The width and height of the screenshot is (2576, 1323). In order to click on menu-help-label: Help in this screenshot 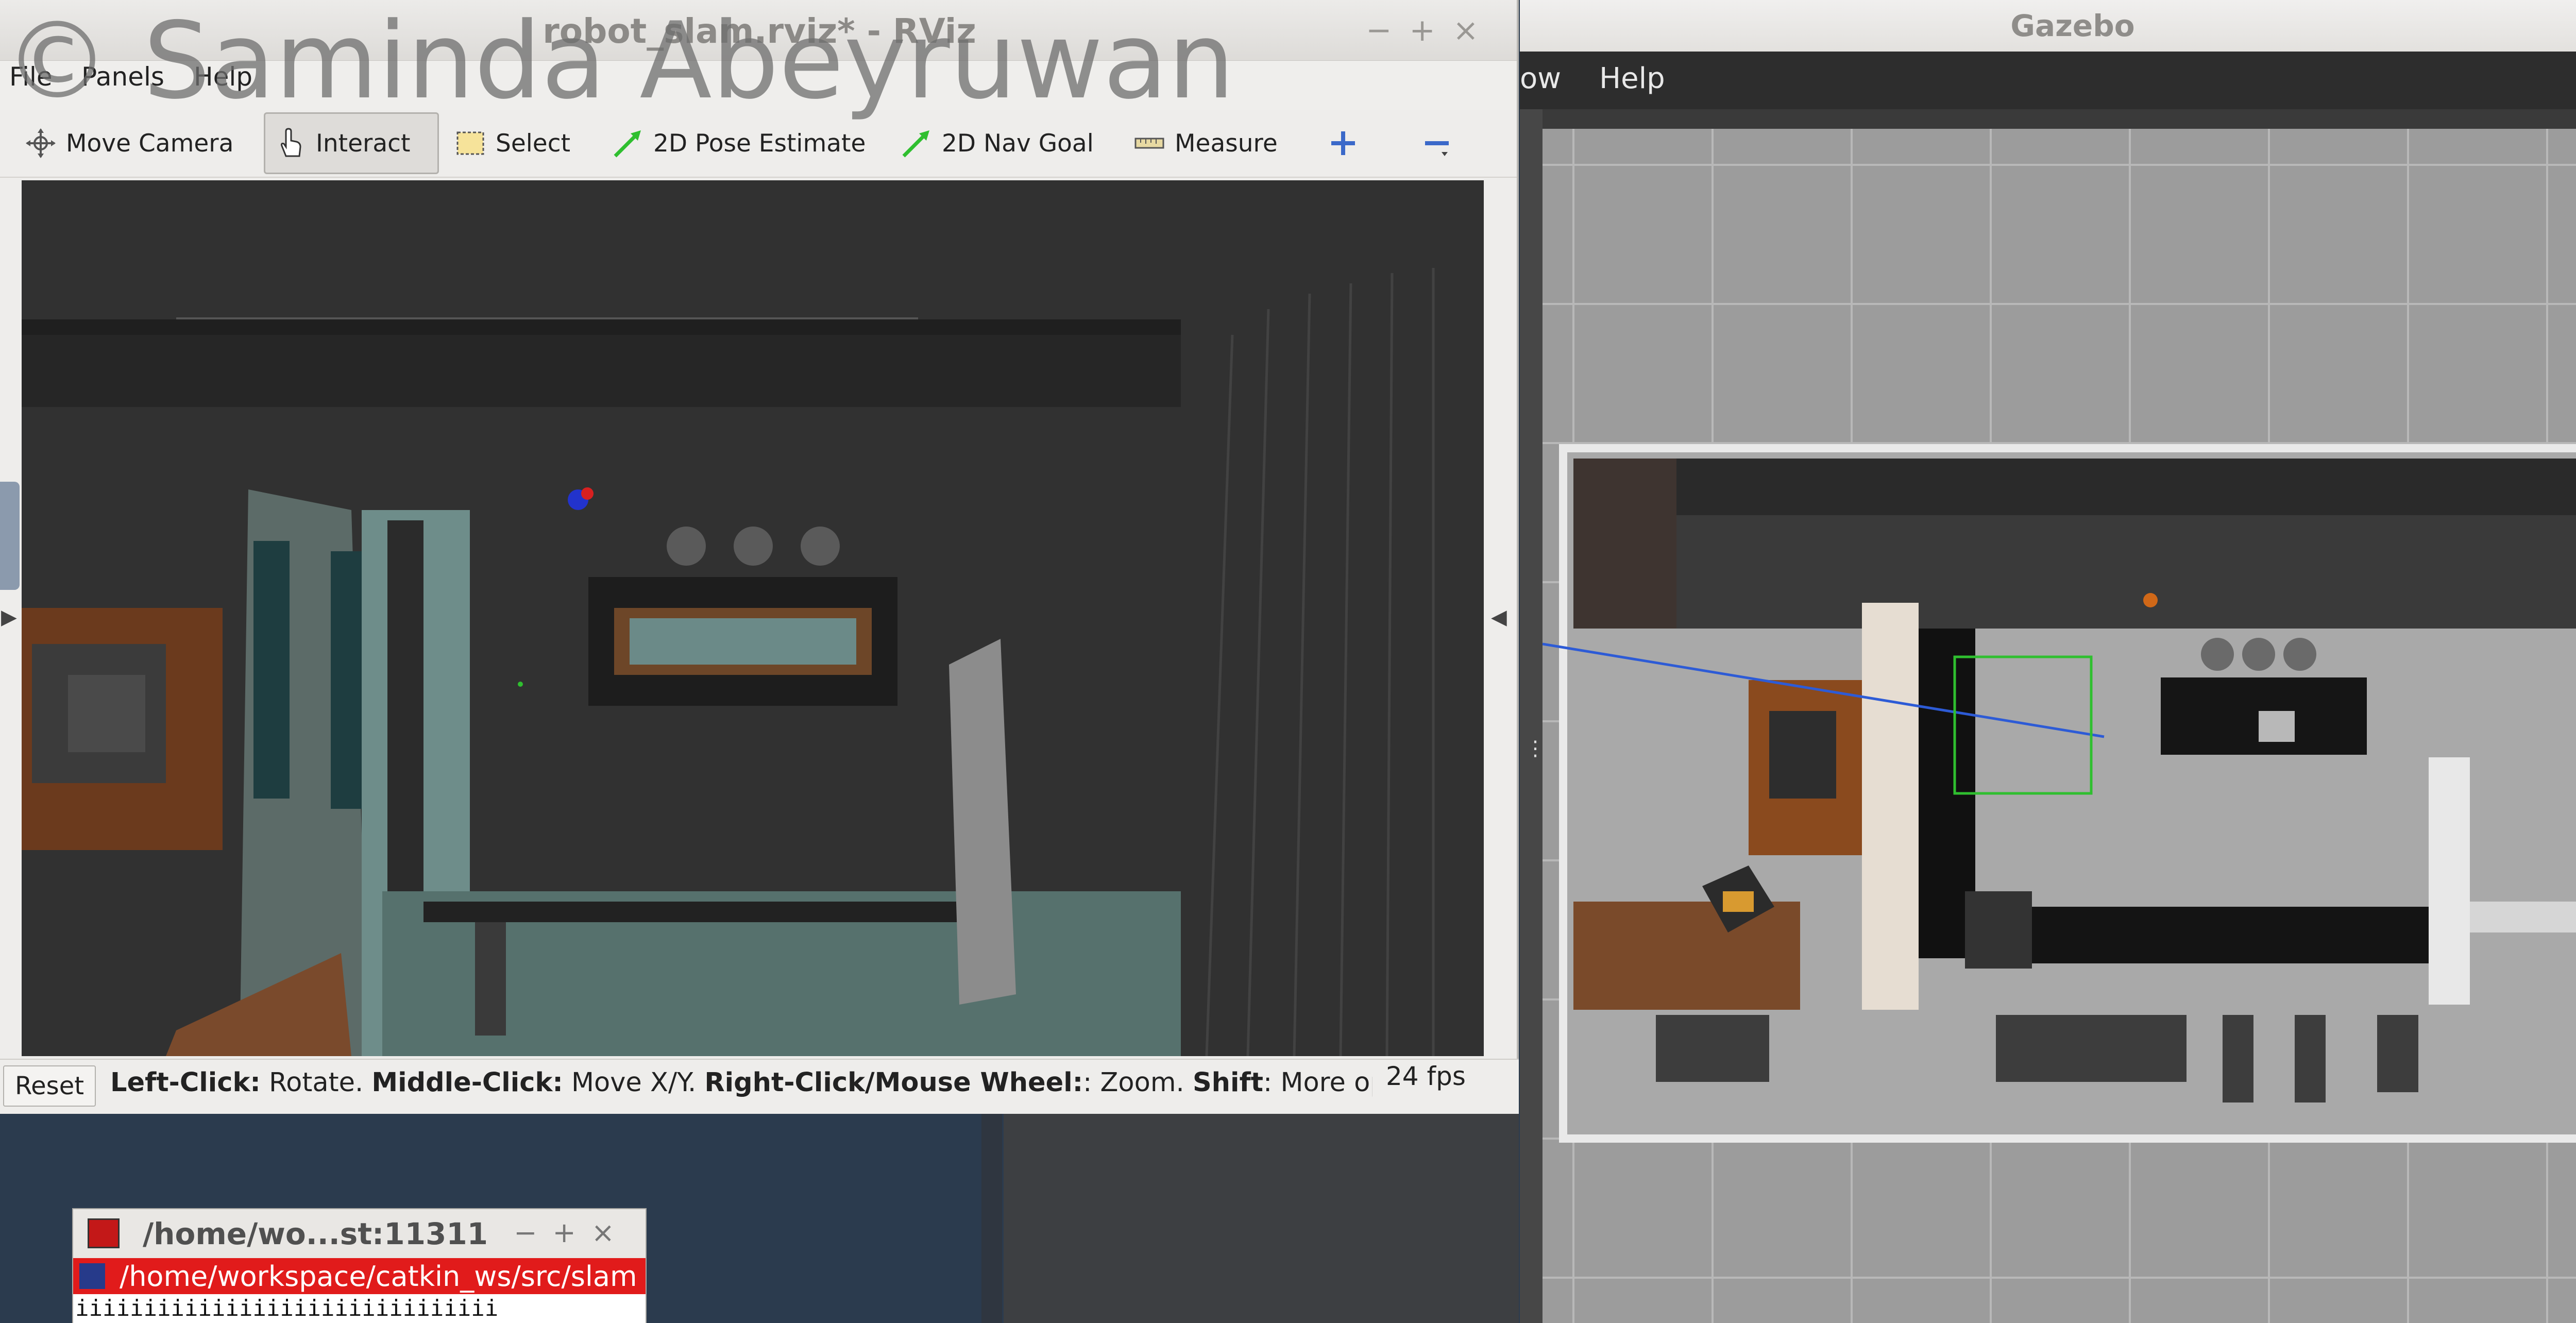, I will do `click(223, 77)`.